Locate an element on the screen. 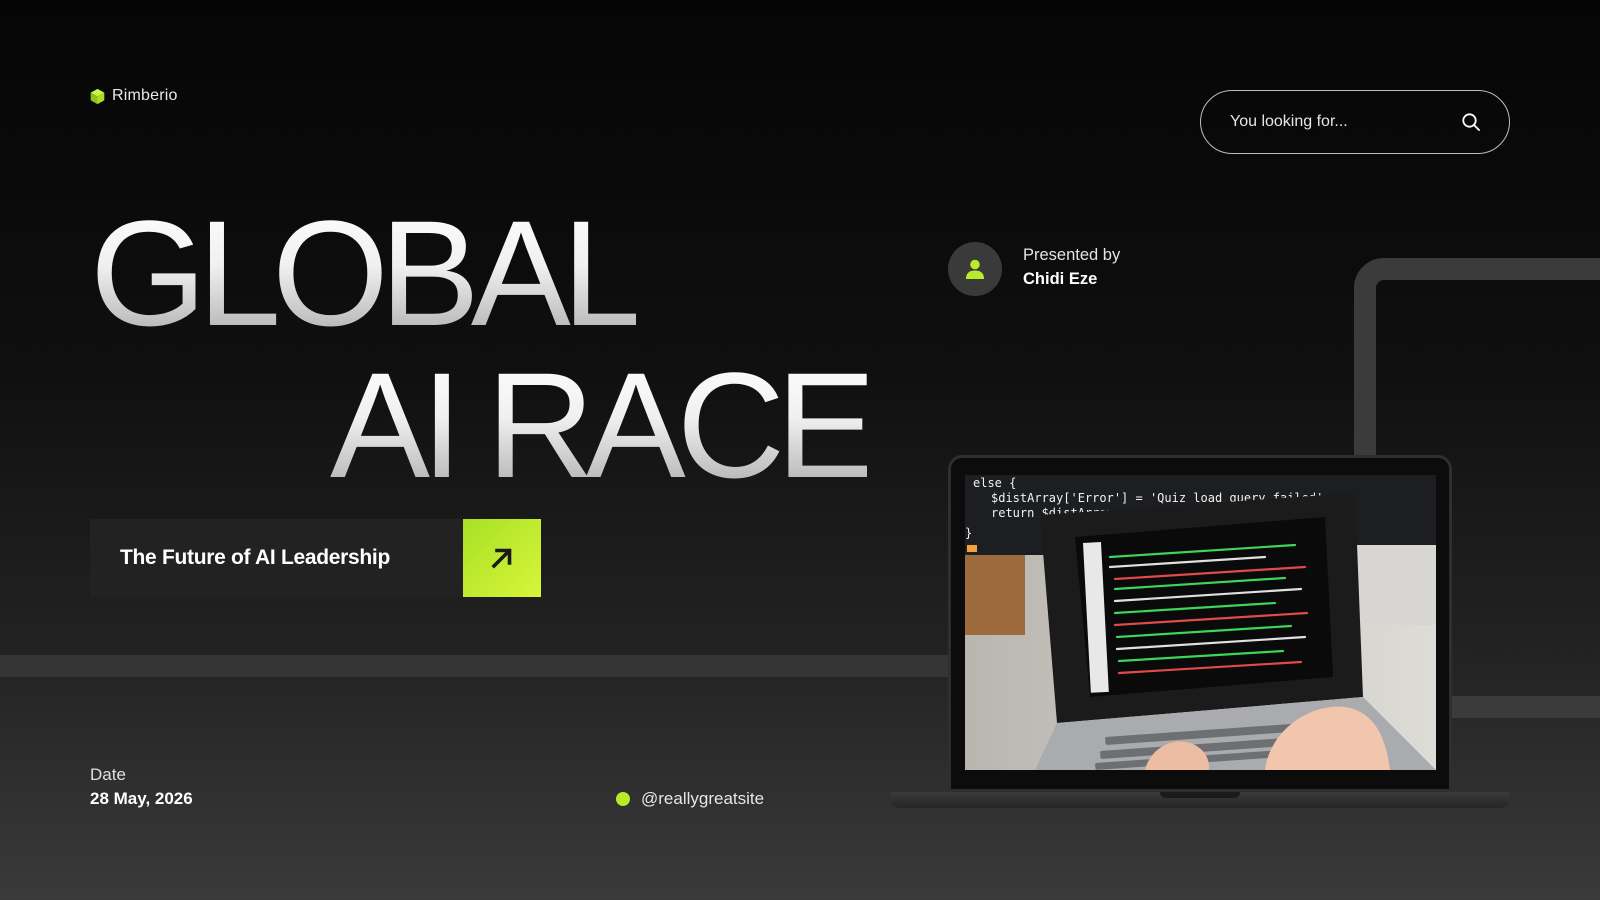 This screenshot has width=1600, height=900. search-bar is located at coordinates (1355, 122).